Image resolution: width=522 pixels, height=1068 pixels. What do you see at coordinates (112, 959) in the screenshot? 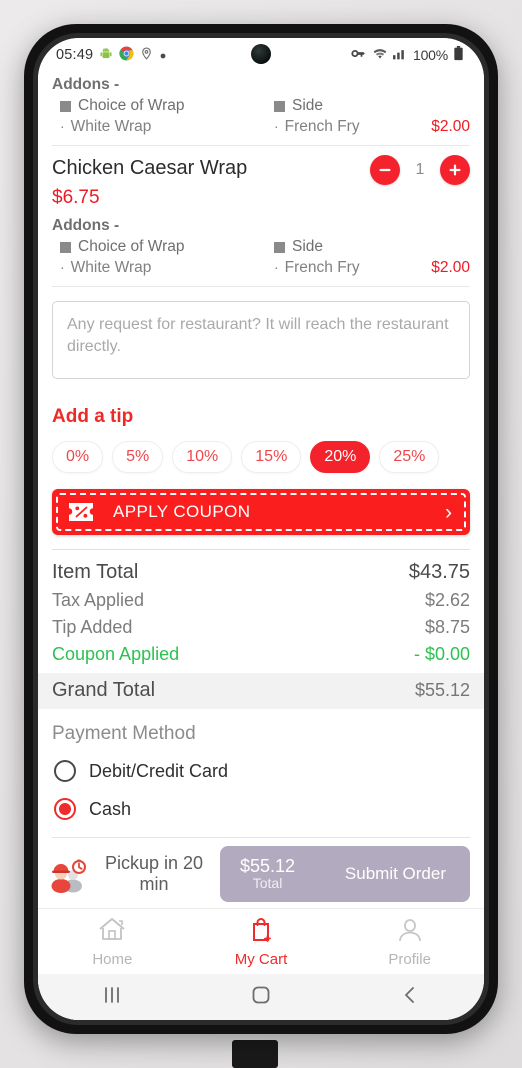
I see `nav-label-home: Home` at bounding box center [112, 959].